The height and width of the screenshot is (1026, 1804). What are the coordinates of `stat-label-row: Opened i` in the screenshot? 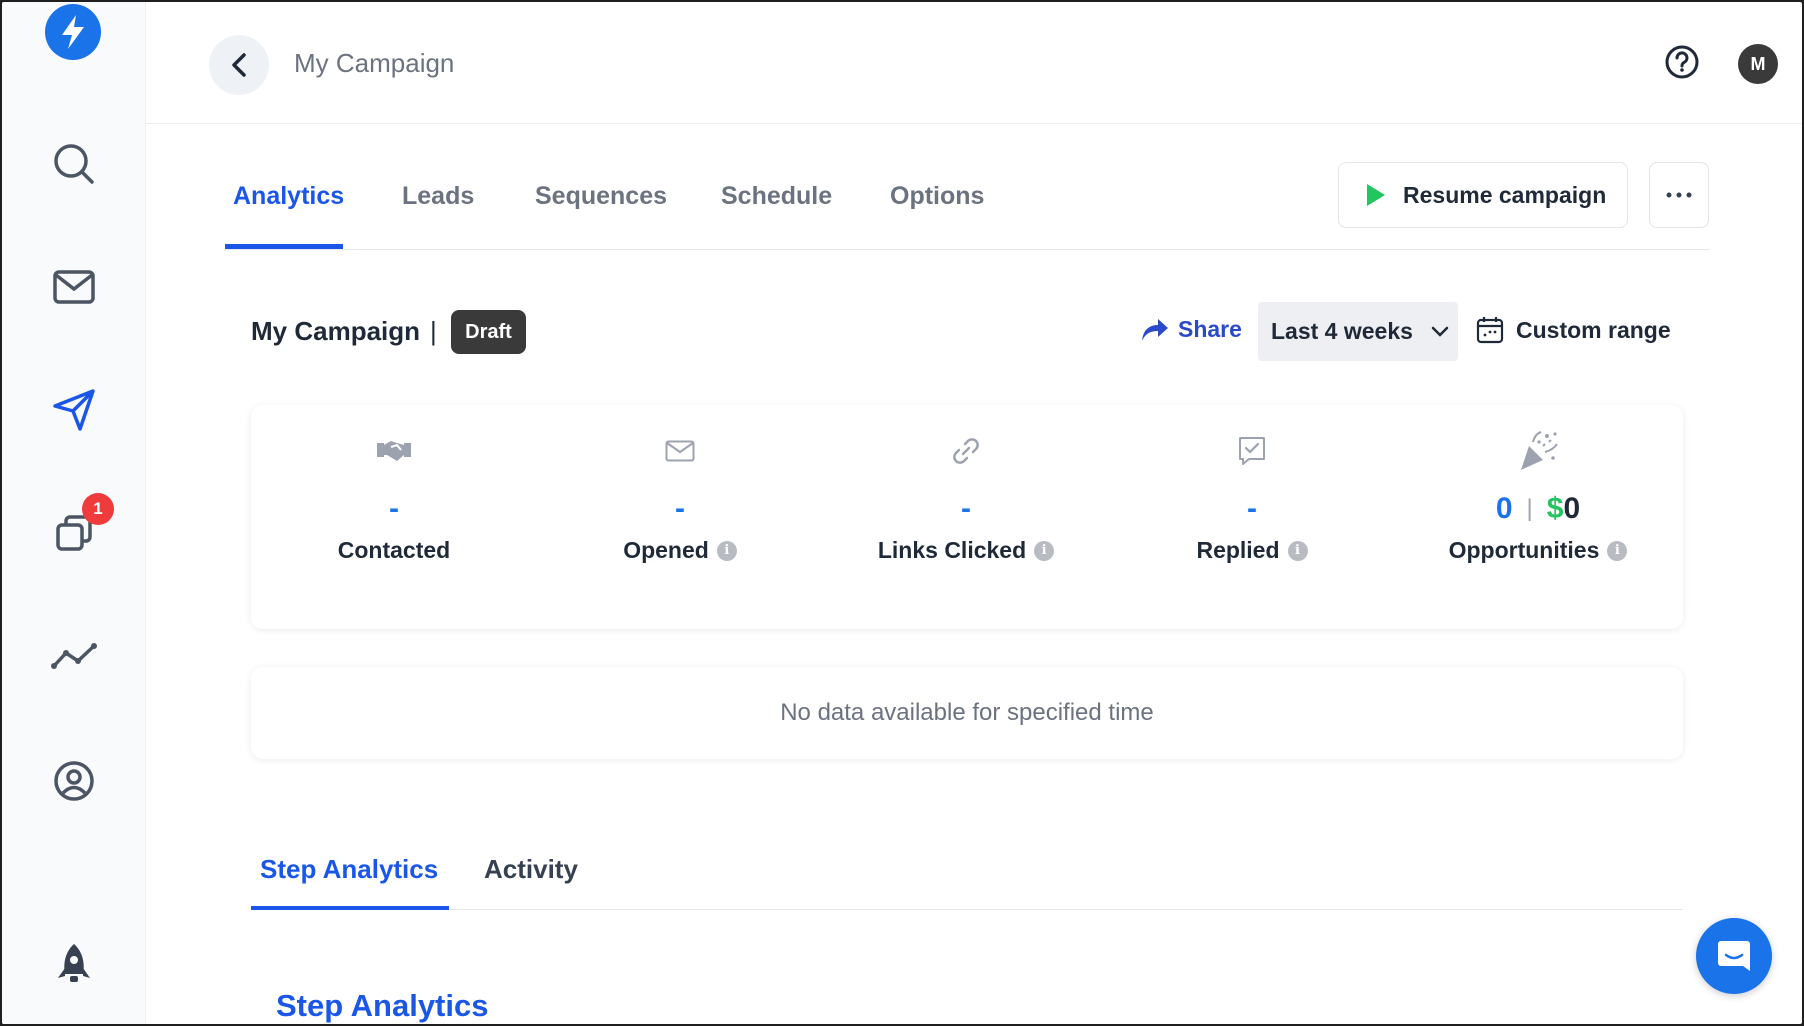 It's located at (680, 550).